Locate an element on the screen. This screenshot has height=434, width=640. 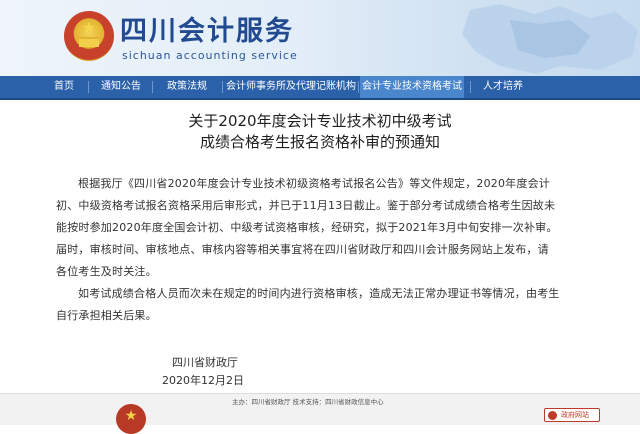
nav-item-firms: 会计师事务所及代理记账机构 is located at coordinates (291, 87).